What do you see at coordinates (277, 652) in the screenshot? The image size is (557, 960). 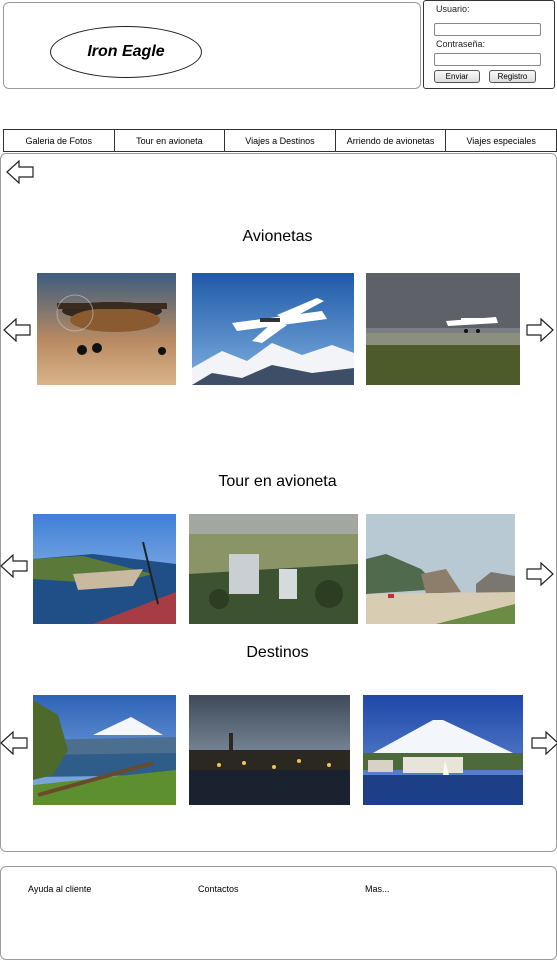 I see `section-title-destinos: Destinos` at bounding box center [277, 652].